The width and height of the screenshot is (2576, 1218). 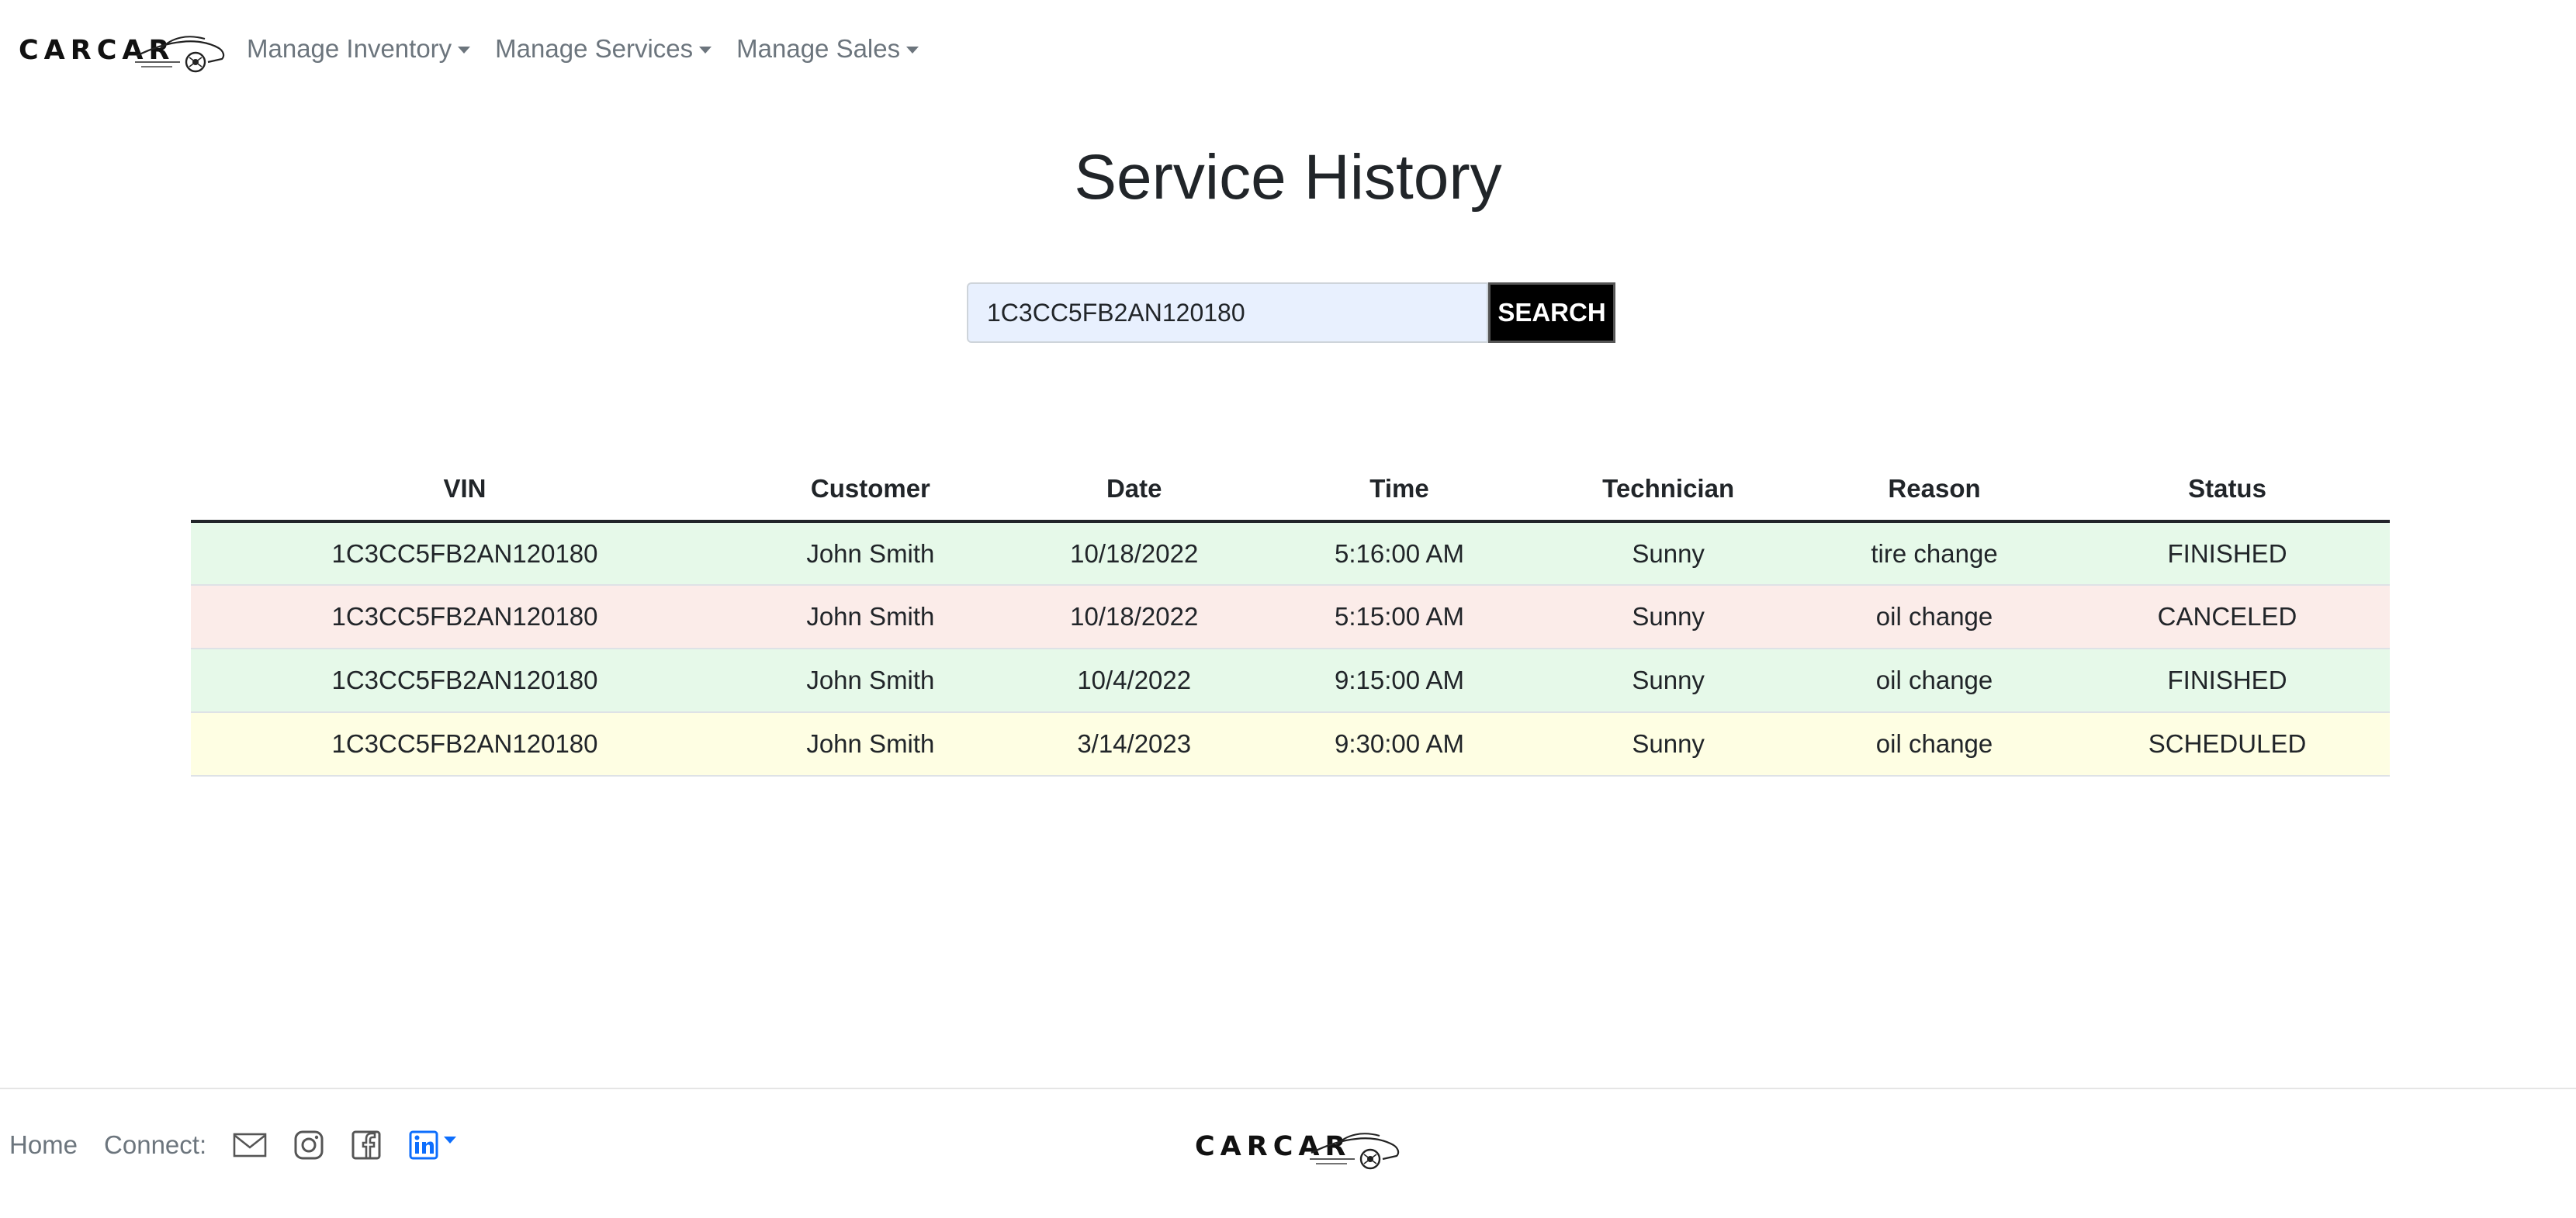 What do you see at coordinates (1288, 178) in the screenshot?
I see `page-title: Service History` at bounding box center [1288, 178].